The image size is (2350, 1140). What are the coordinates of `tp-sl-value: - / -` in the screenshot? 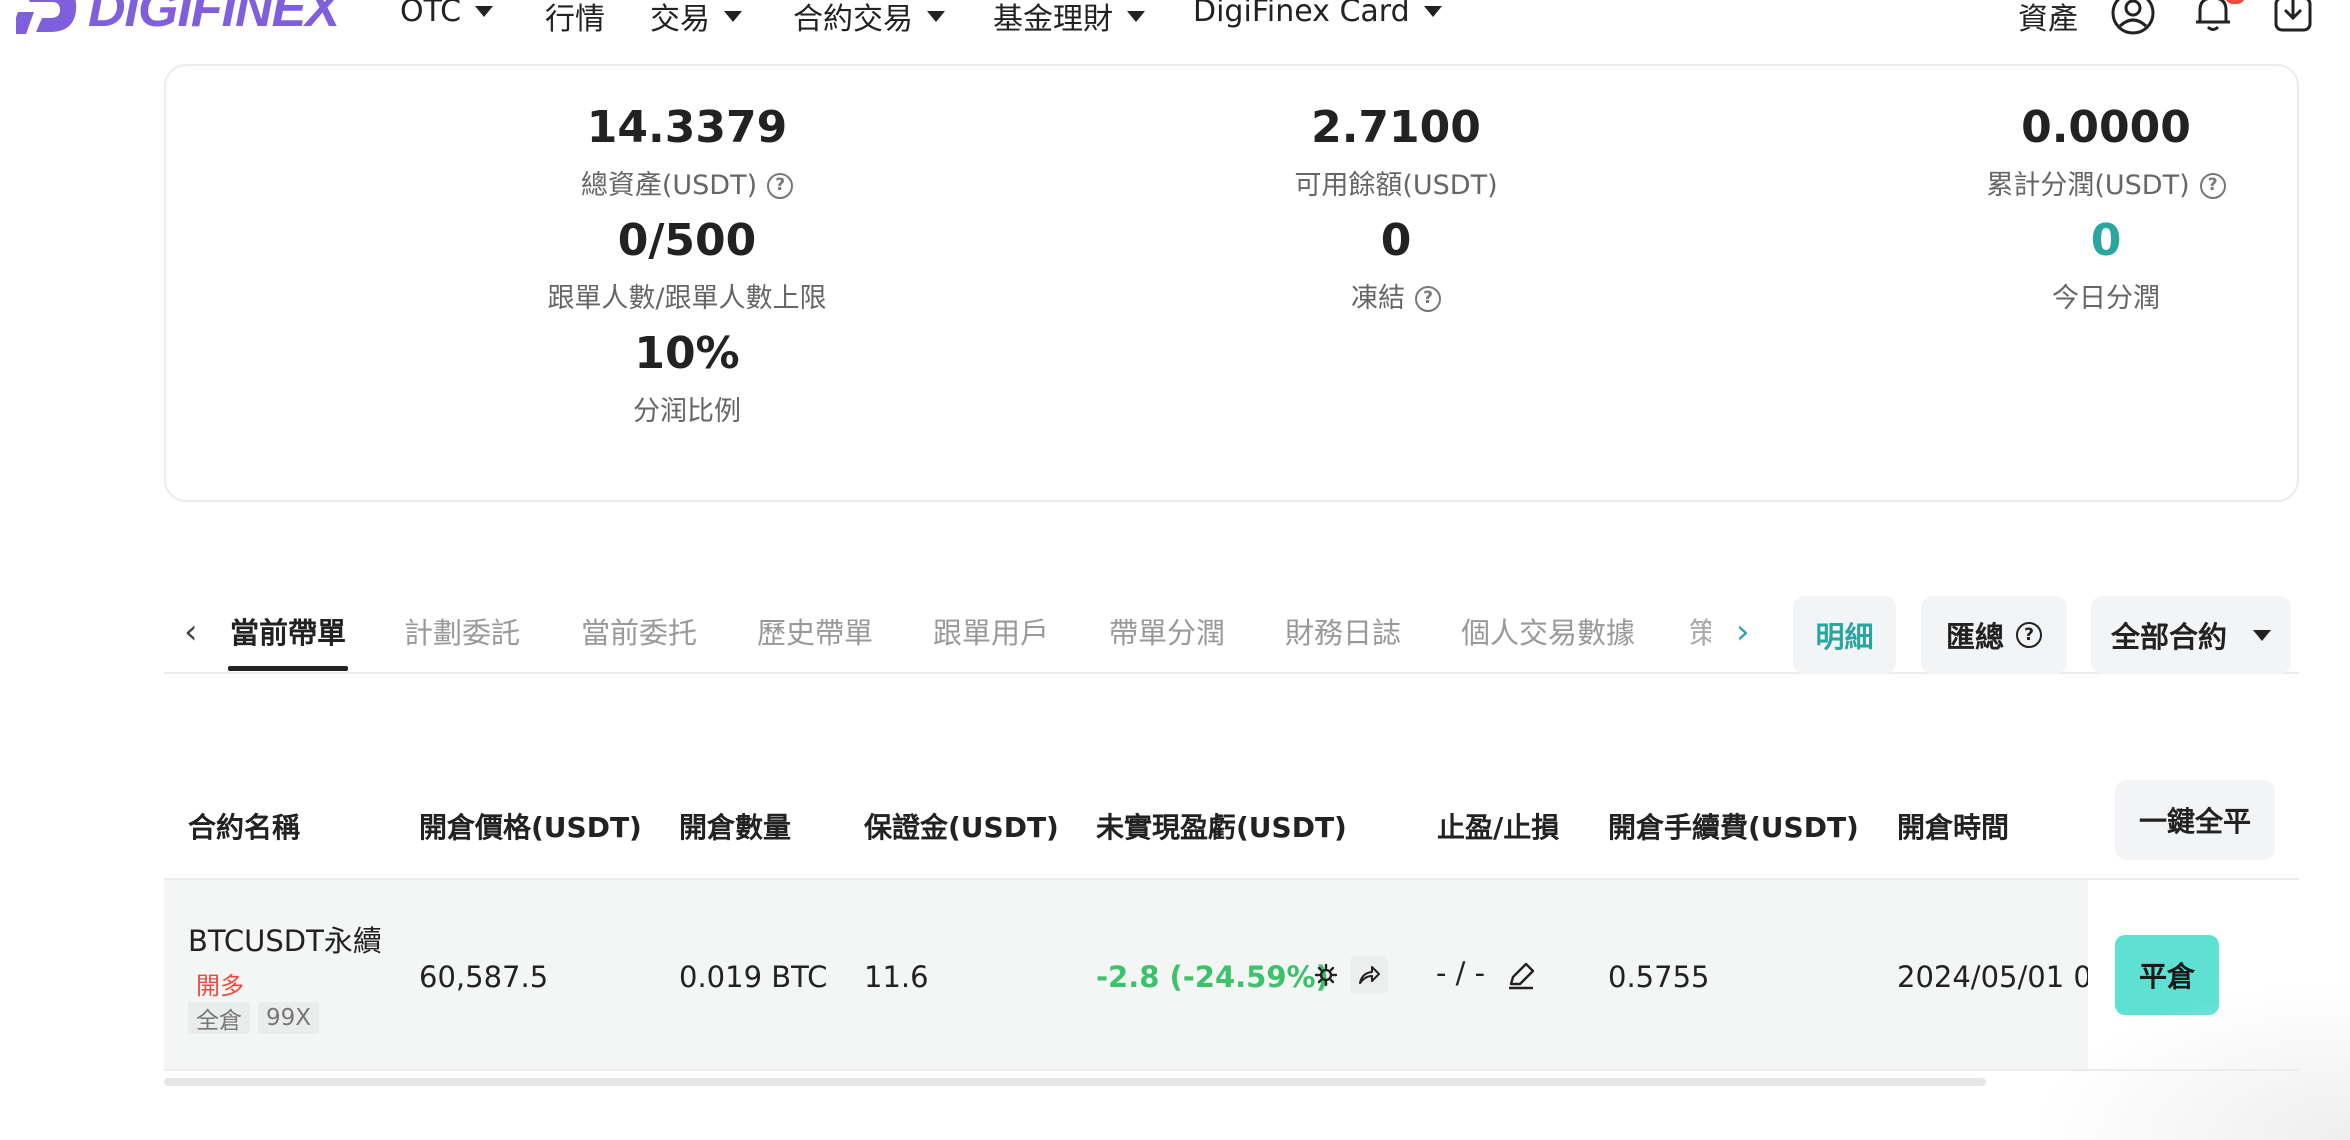 It's located at (1461, 973).